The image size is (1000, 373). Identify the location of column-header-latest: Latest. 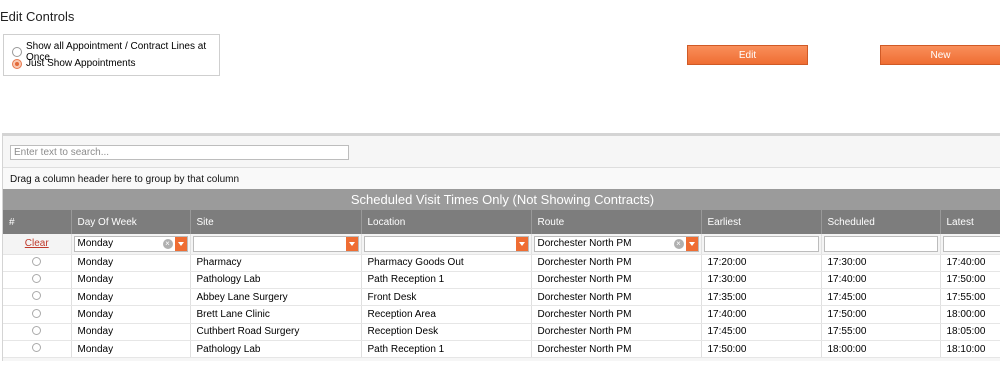
(970, 222).